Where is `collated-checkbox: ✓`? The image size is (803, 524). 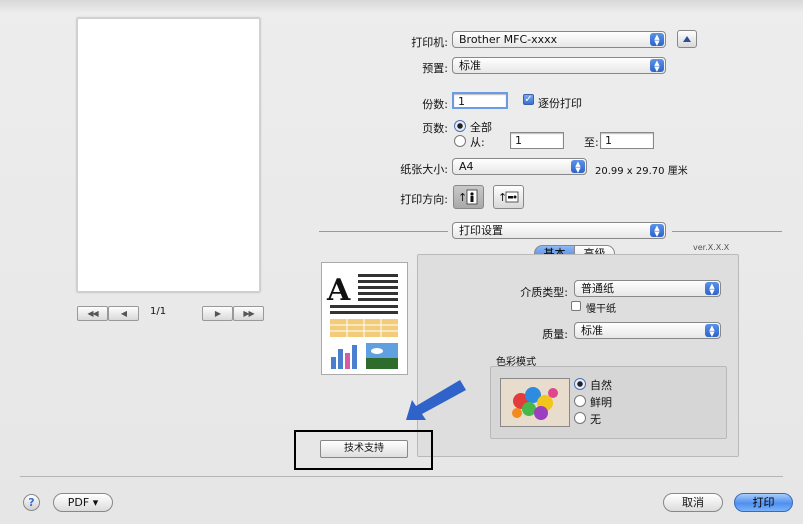 collated-checkbox: ✓ is located at coordinates (528, 99).